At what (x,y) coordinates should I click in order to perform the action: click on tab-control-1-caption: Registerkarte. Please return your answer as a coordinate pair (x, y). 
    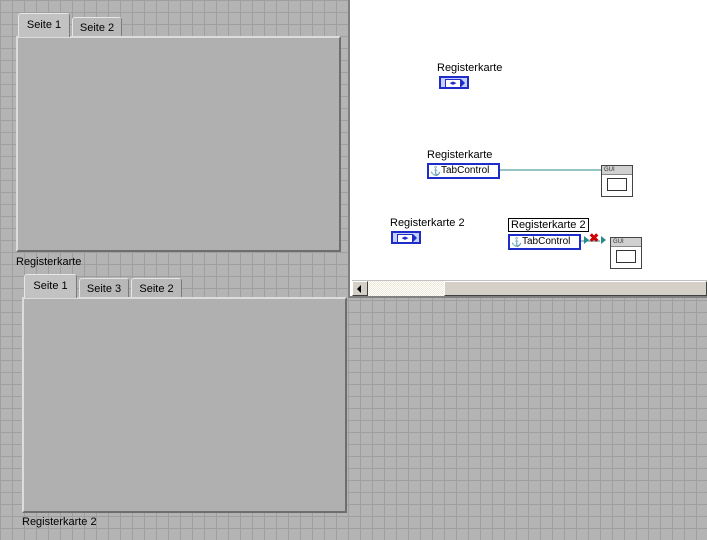
    Looking at the image, I should click on (49, 262).